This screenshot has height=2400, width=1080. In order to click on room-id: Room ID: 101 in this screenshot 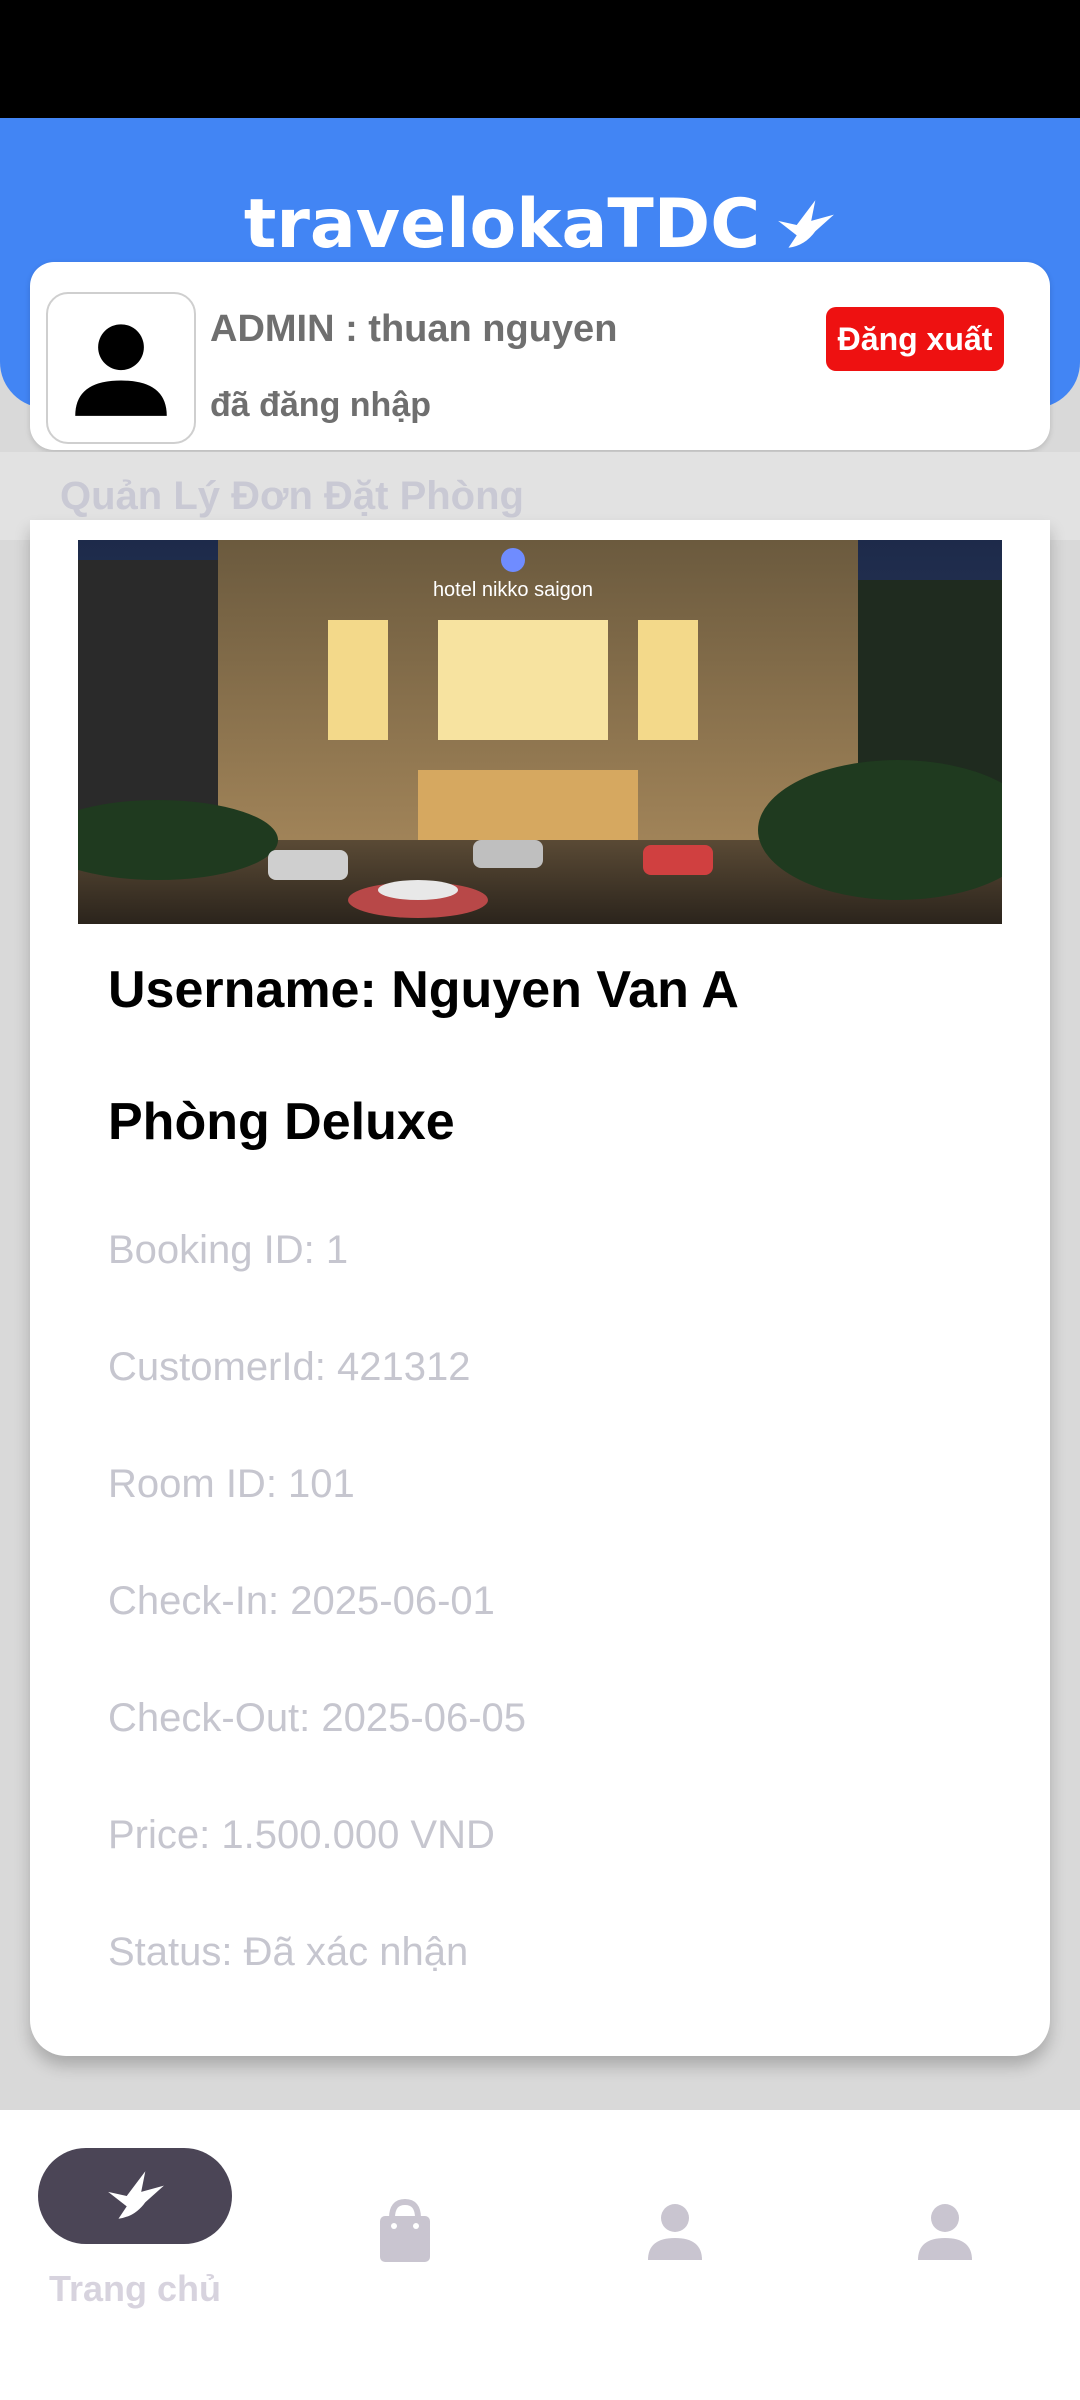, I will do `click(231, 1484)`.